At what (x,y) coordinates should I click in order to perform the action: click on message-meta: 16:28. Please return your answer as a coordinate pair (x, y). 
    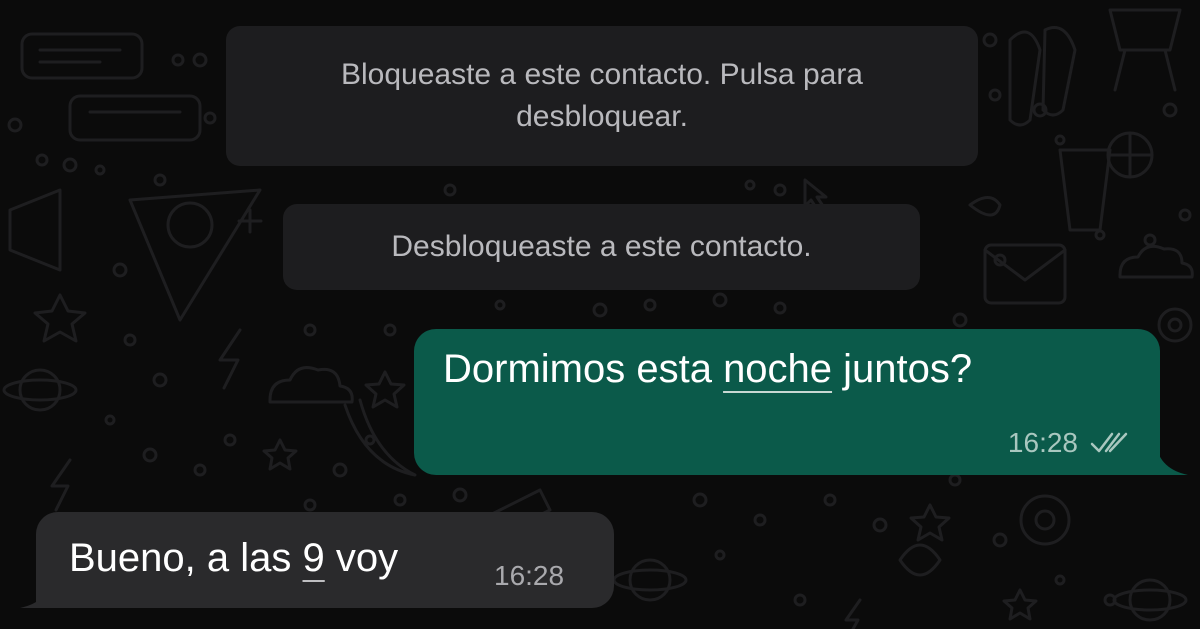
    Looking at the image, I should click on (1070, 443).